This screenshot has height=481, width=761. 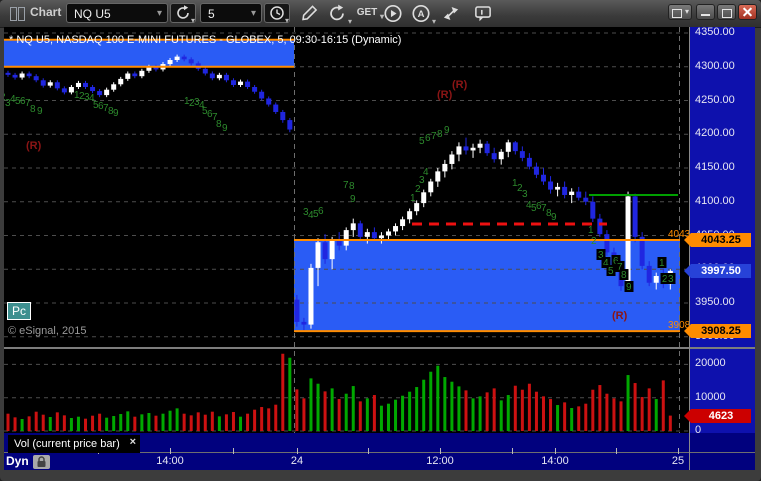 I want to click on comment-button, so click(x=483, y=14).